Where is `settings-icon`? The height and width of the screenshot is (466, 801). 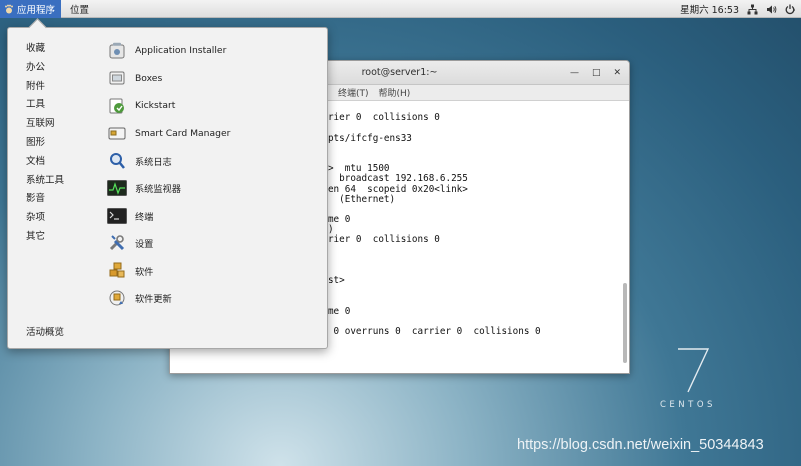
settings-icon is located at coordinates (117, 243).